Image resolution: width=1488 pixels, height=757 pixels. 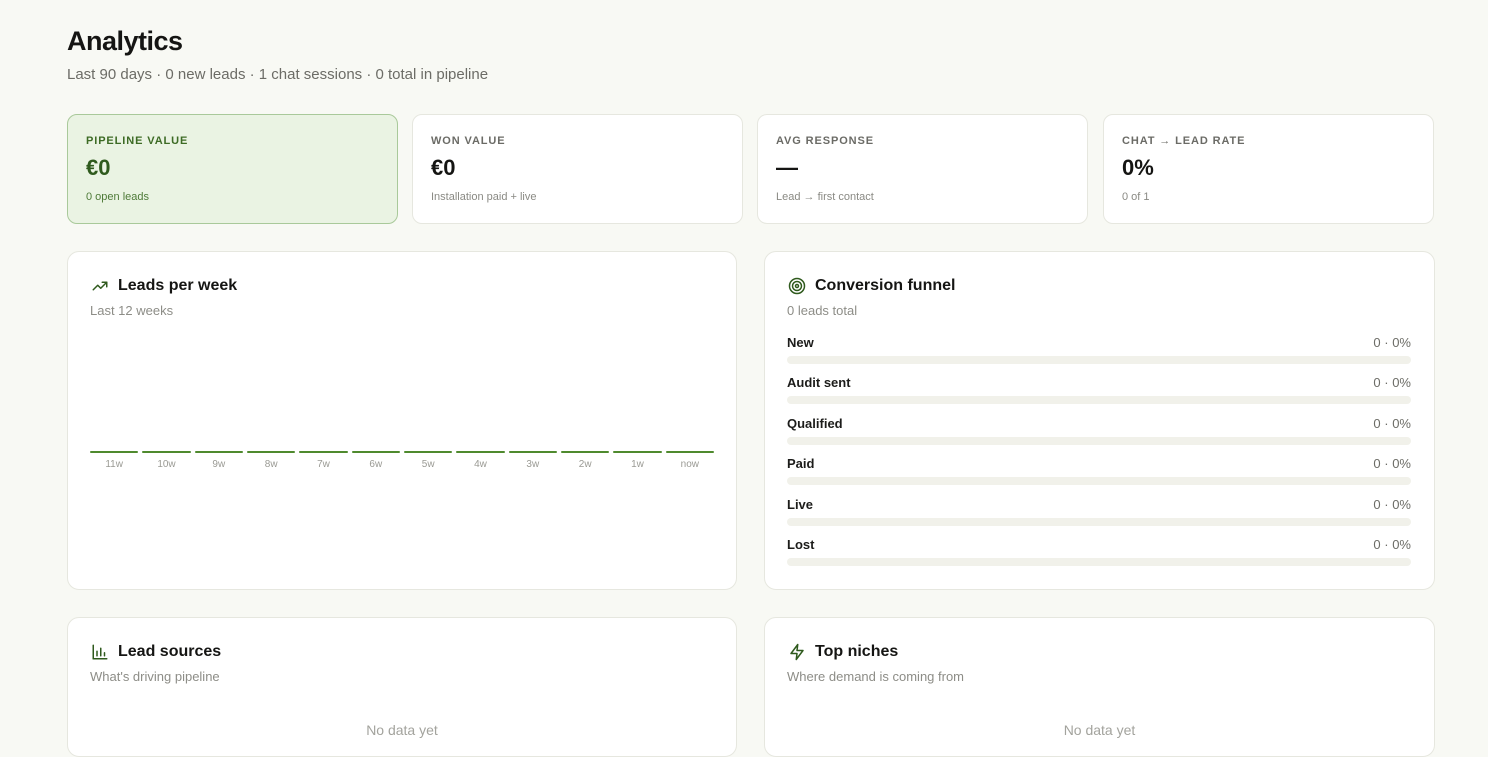 I want to click on kpi-label: AVG RESPONSE, so click(x=825, y=141).